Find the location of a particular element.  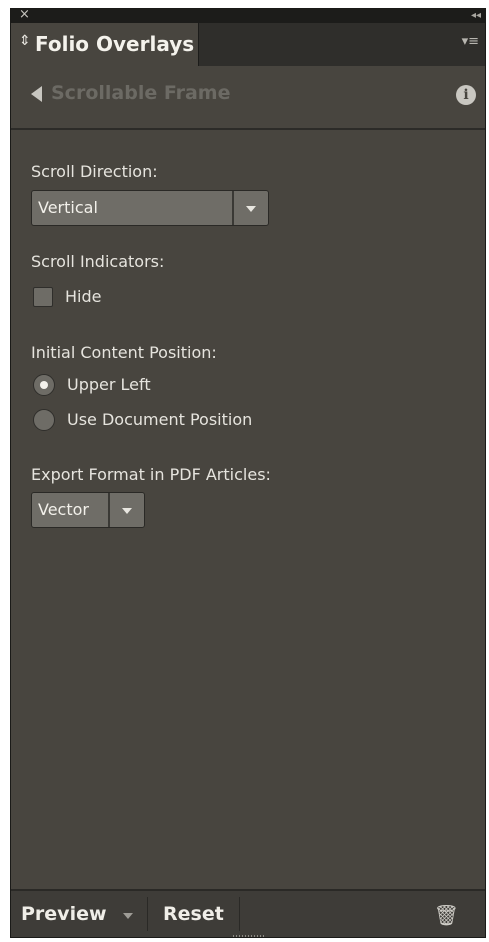

collapse-icon: ◂◂ is located at coordinates (476, 16).